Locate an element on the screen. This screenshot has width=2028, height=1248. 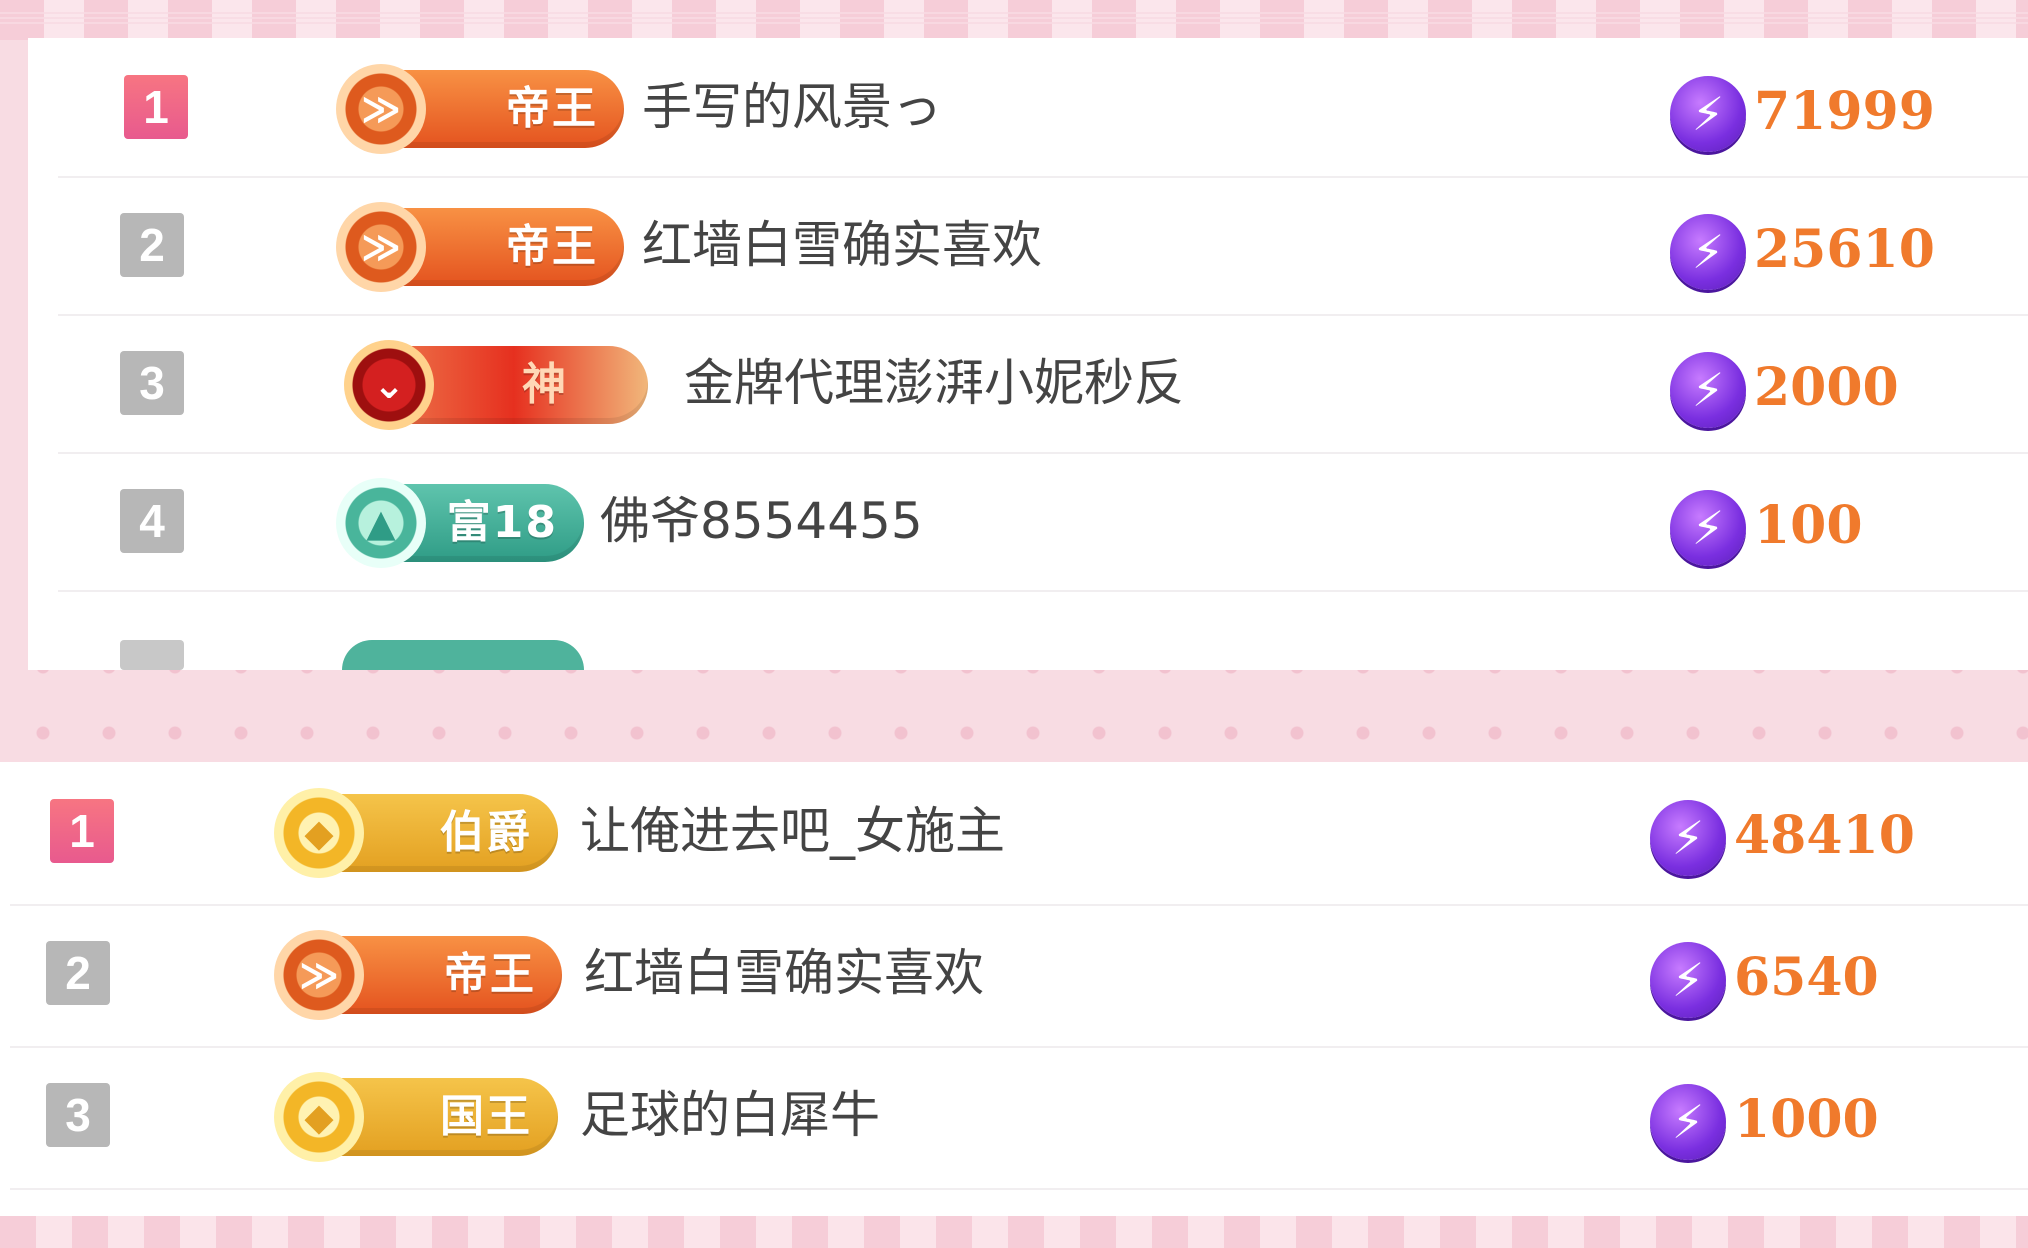
score-value: 1000 is located at coordinates (1806, 1119).